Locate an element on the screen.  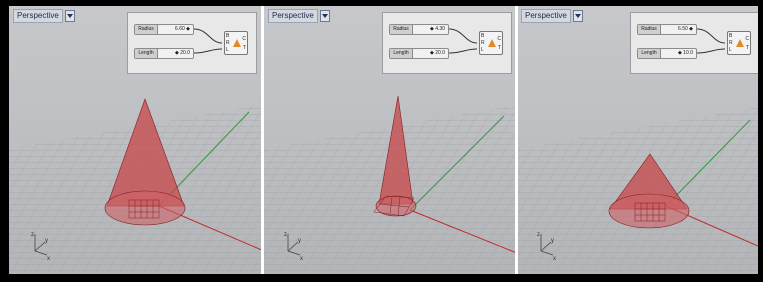
grasshopper-canvas: Radius 6.60 ◆ Length ◆ 20.0 B R L C T is located at coordinates (192, 43).